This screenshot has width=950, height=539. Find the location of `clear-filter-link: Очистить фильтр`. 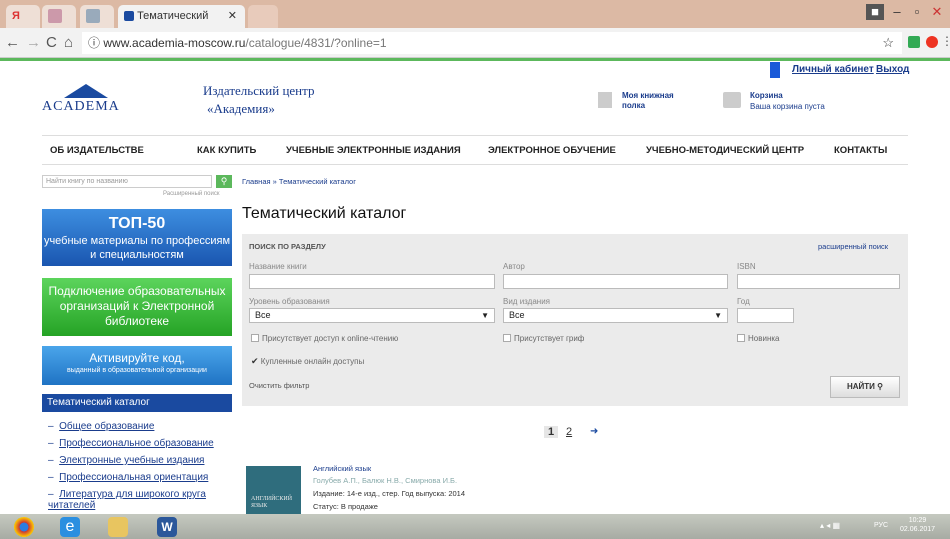

clear-filter-link: Очистить фильтр is located at coordinates (279, 385).